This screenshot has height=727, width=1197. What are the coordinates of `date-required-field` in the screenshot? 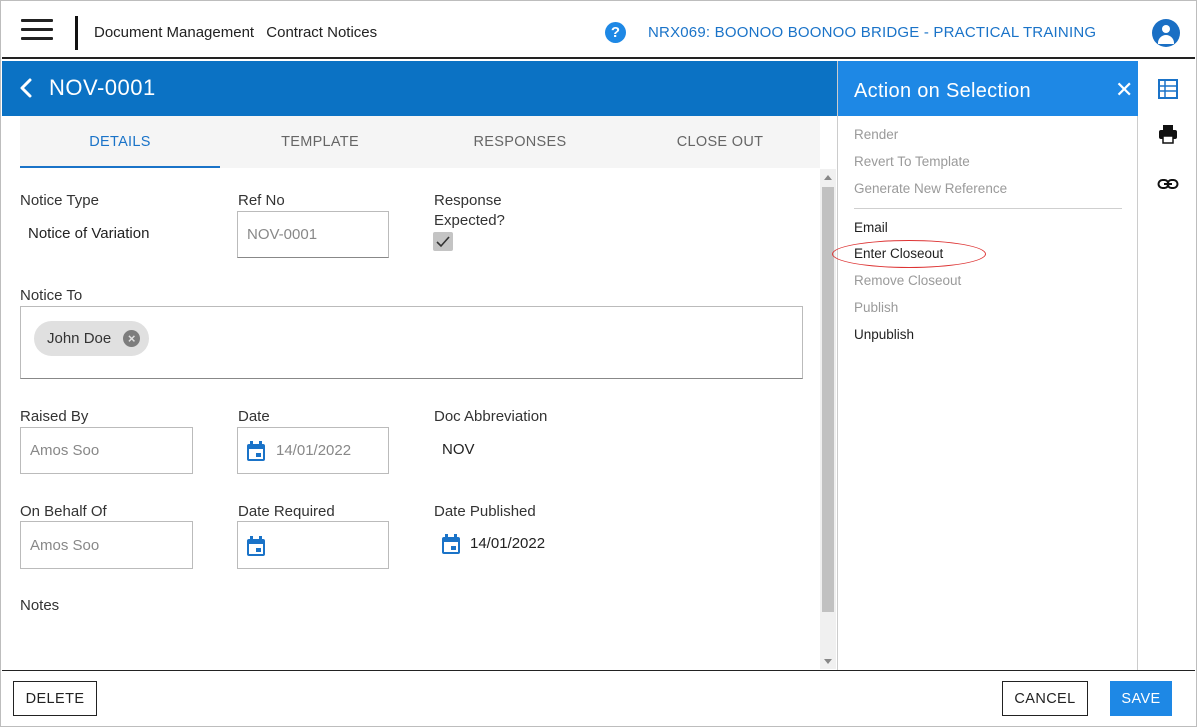 It's located at (313, 545).